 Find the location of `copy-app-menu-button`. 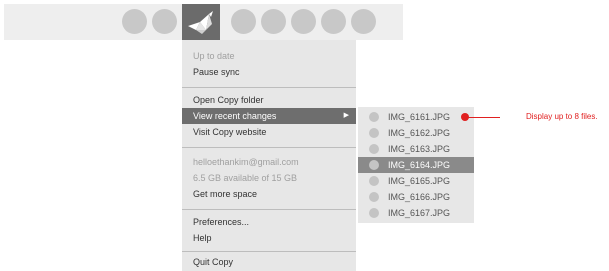

copy-app-menu-button is located at coordinates (201, 22).